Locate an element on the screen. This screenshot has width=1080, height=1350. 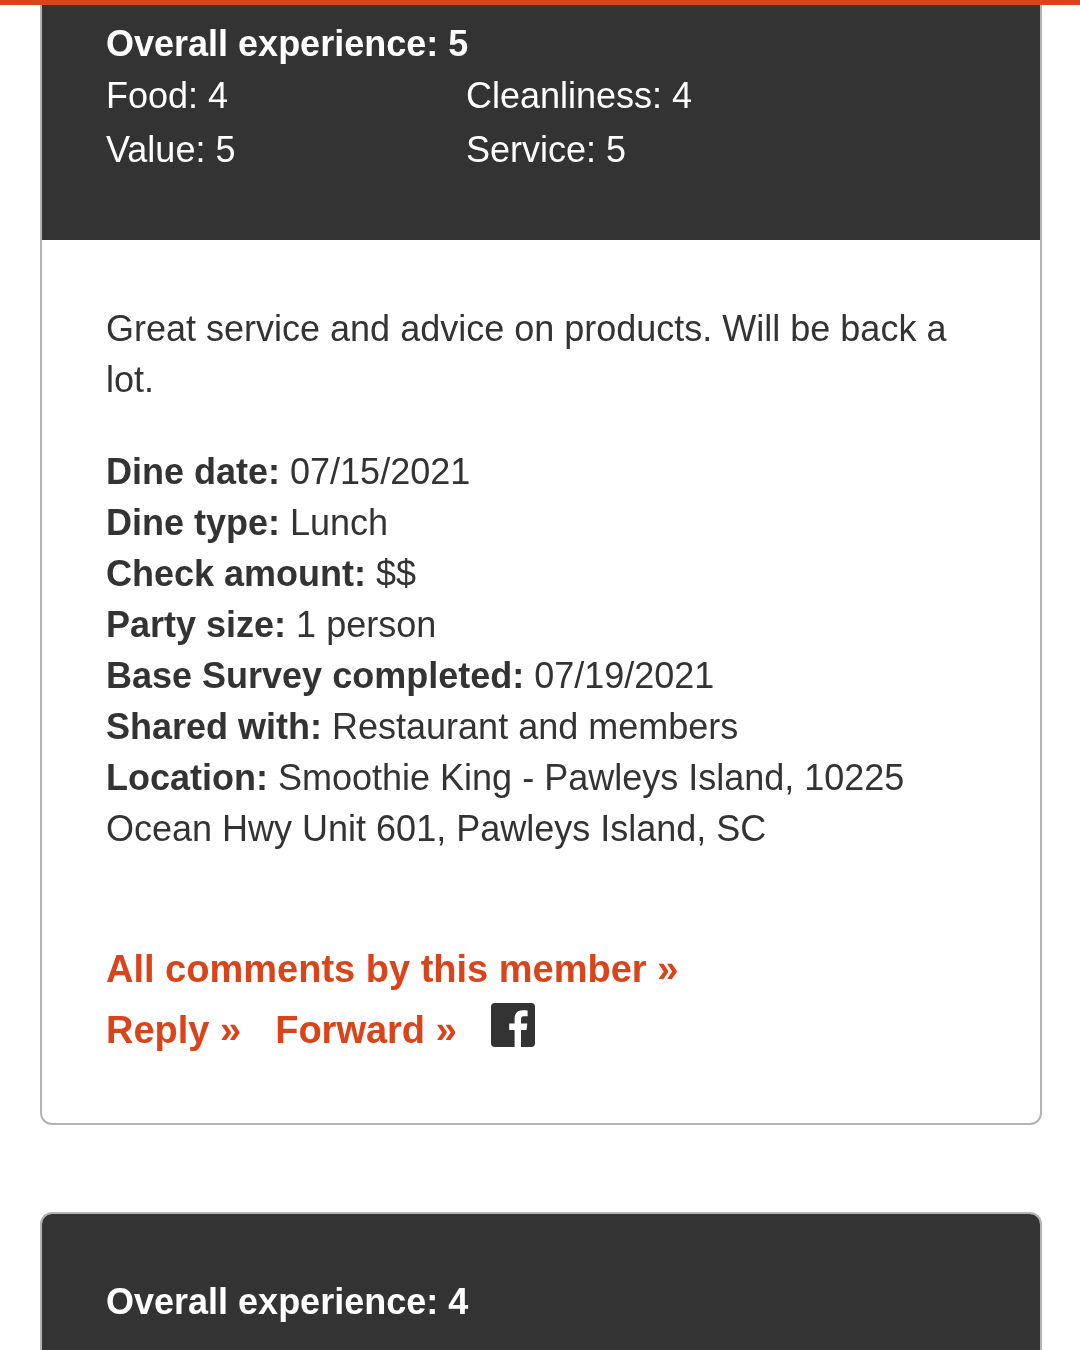
review-comment: Great service and advice on products. Will be back a lot. is located at coordinates (527, 354).